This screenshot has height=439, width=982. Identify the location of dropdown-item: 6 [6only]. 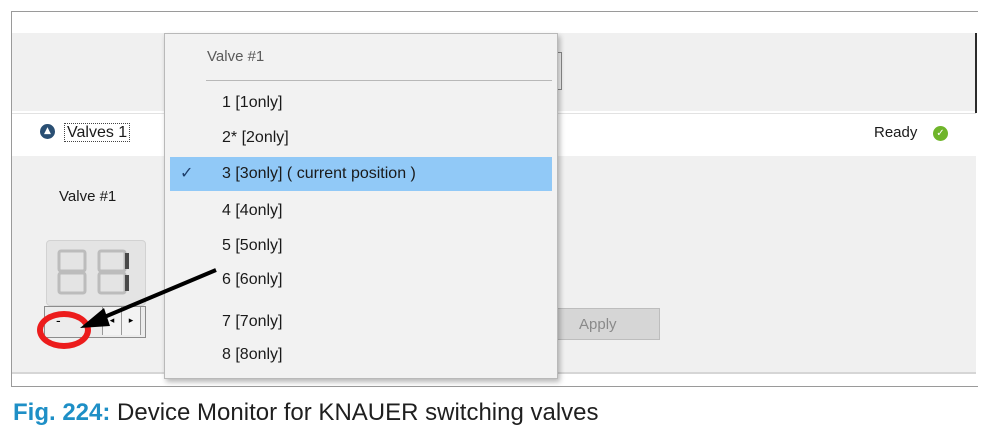
(361, 280).